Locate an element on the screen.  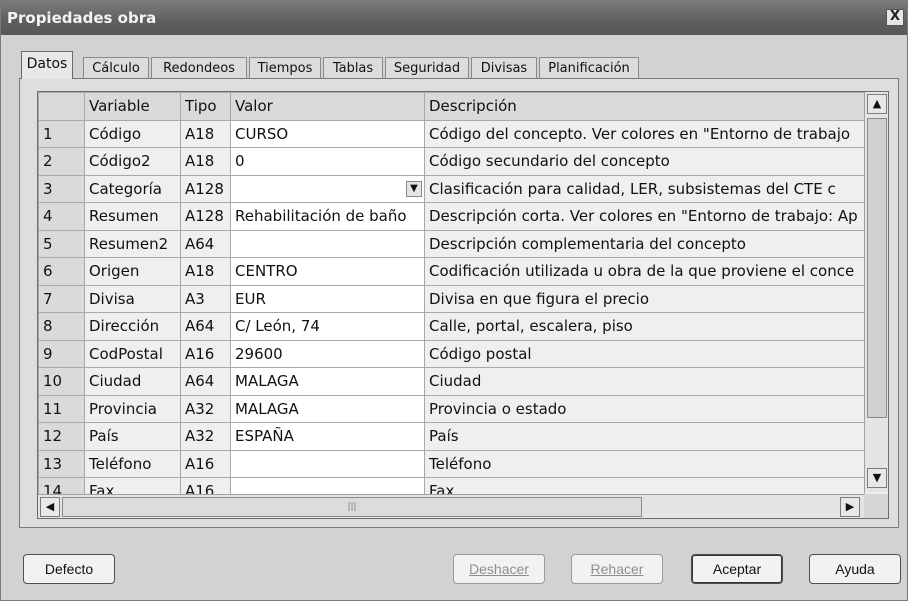
arrow-up-icon: ▲ is located at coordinates (877, 104).